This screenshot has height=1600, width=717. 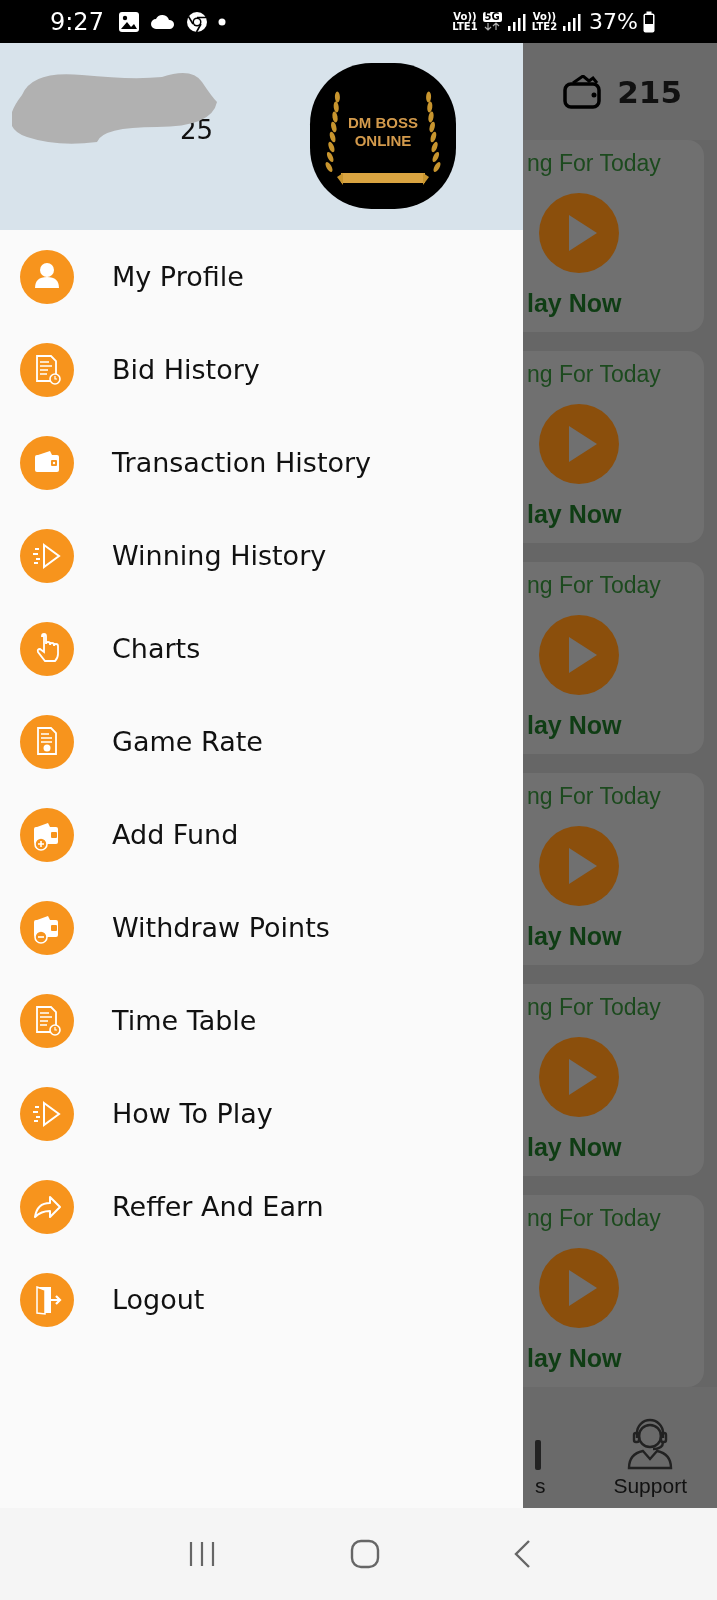 I want to click on wallet-plus-icon, so click(x=47, y=834).